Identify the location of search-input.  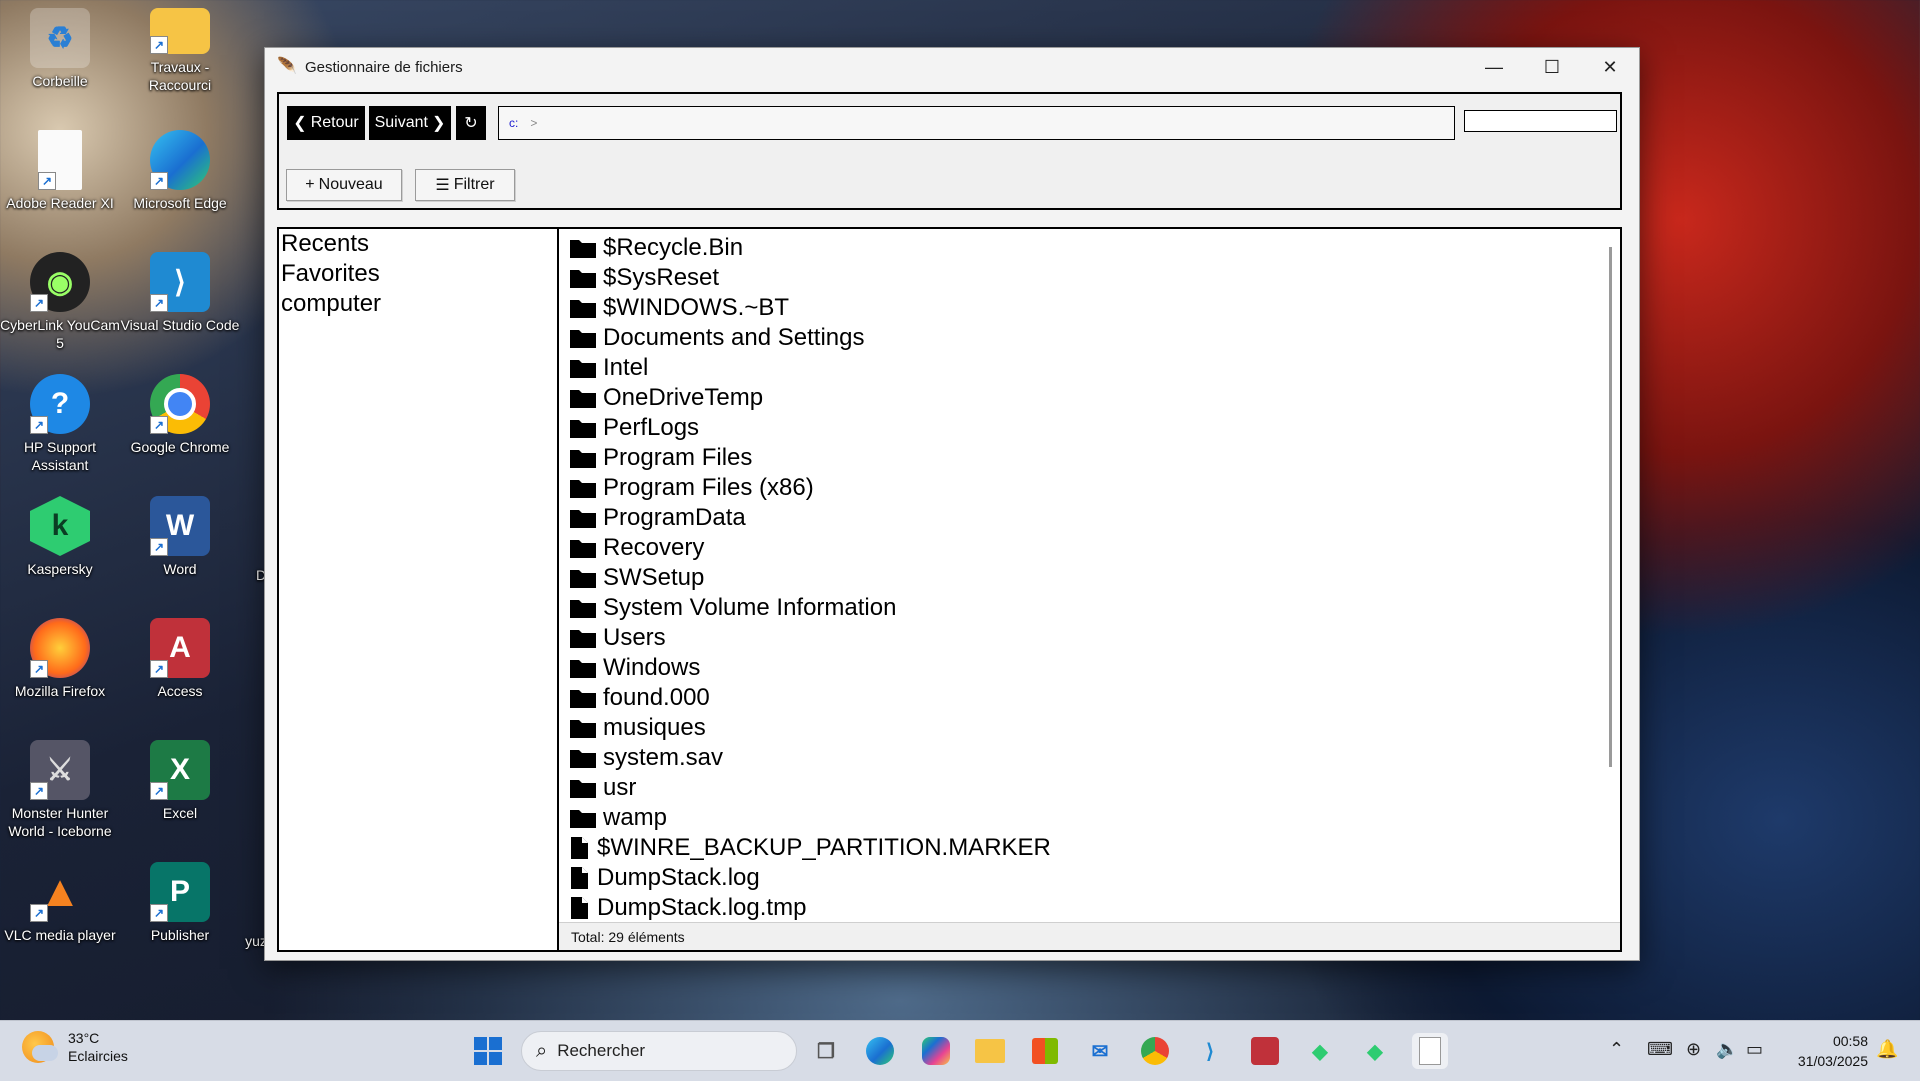
(1540, 121).